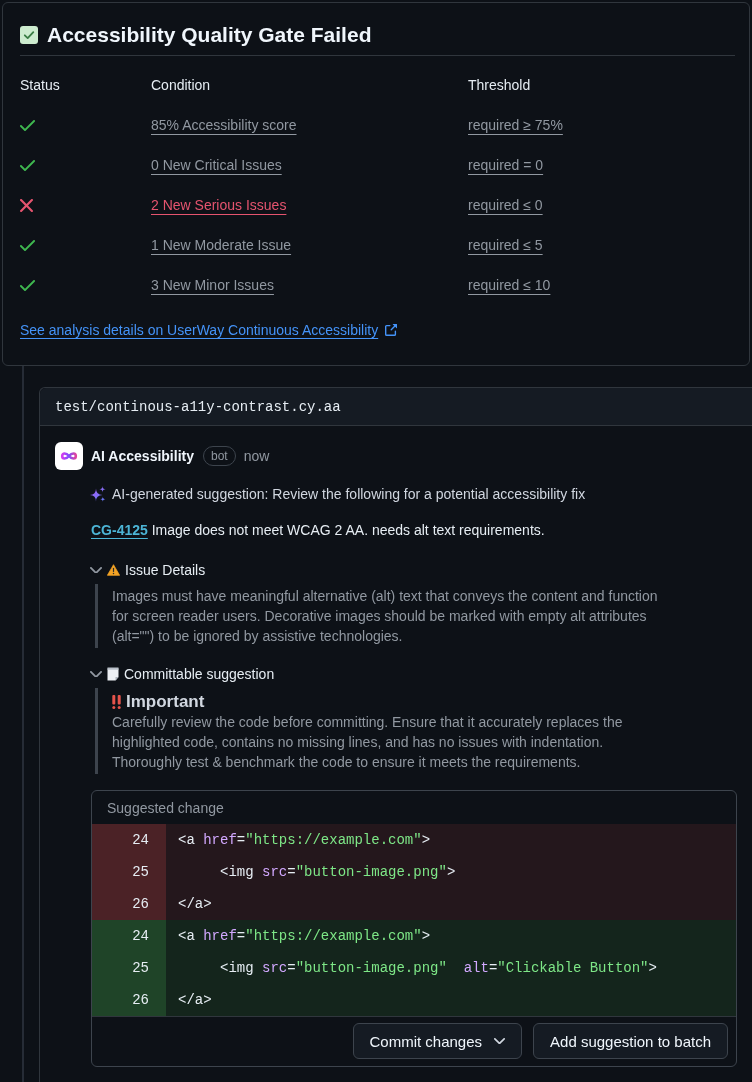  Describe the element at coordinates (165, 702) in the screenshot. I see `important-heading: Important` at that location.